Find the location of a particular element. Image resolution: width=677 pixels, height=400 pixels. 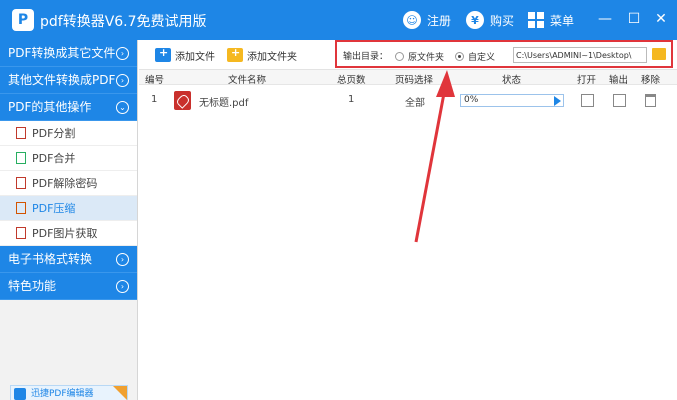

sidebar-item-pdf-image-extract: PDF图片获取 is located at coordinates (68, 233).